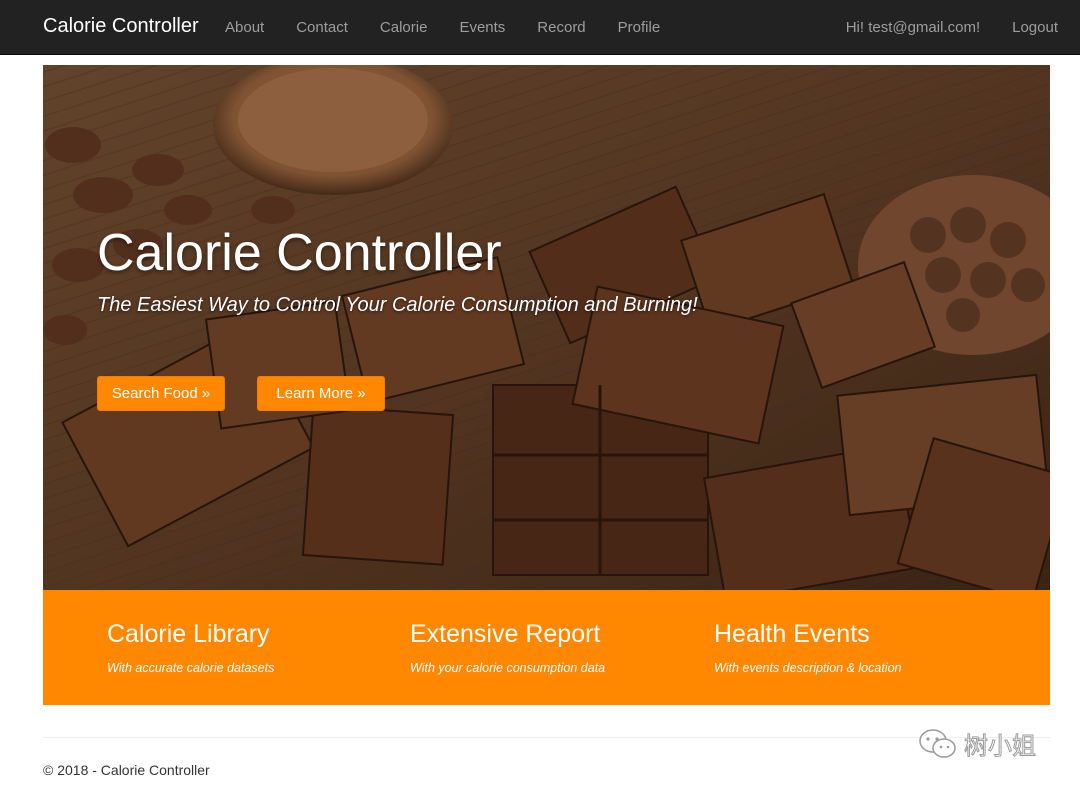 The image size is (1080, 791). I want to click on feature-description: With accurate calorie datasets, so click(191, 668).